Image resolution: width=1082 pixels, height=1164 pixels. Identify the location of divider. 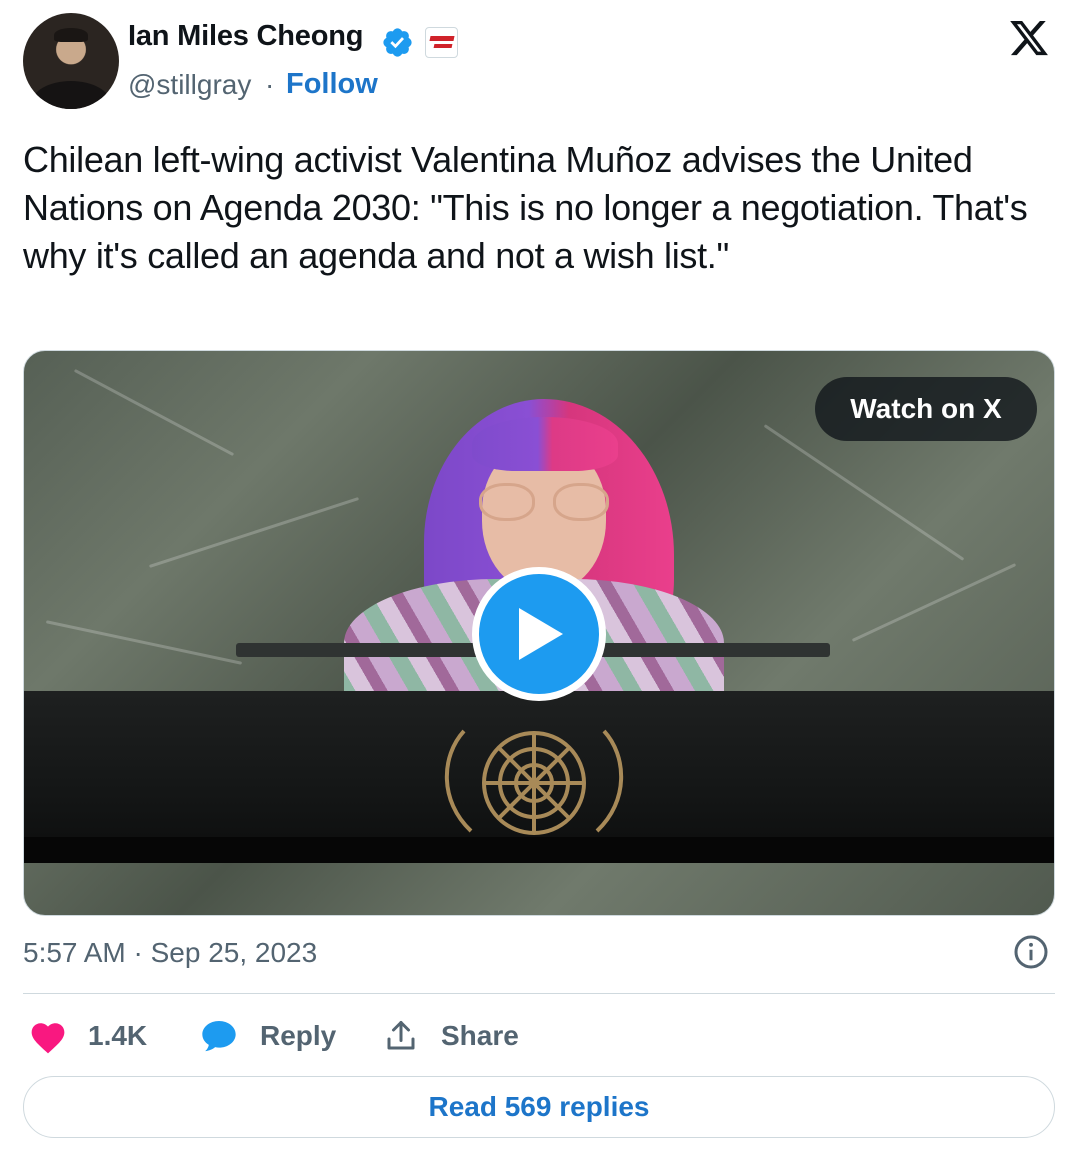
(539, 993).